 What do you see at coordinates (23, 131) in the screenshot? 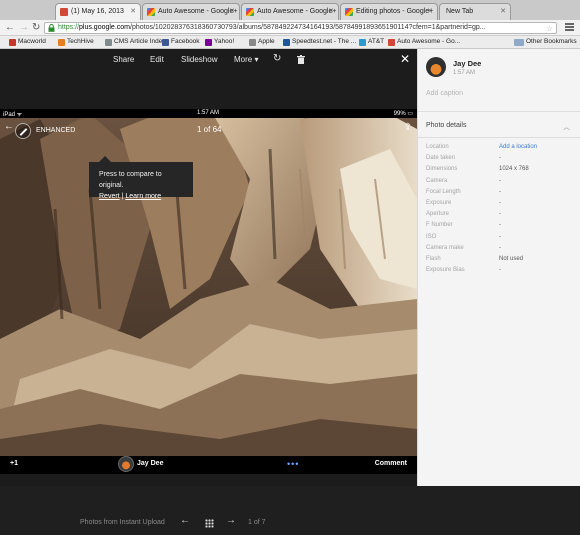
I see `magic-wand-icon` at bounding box center [23, 131].